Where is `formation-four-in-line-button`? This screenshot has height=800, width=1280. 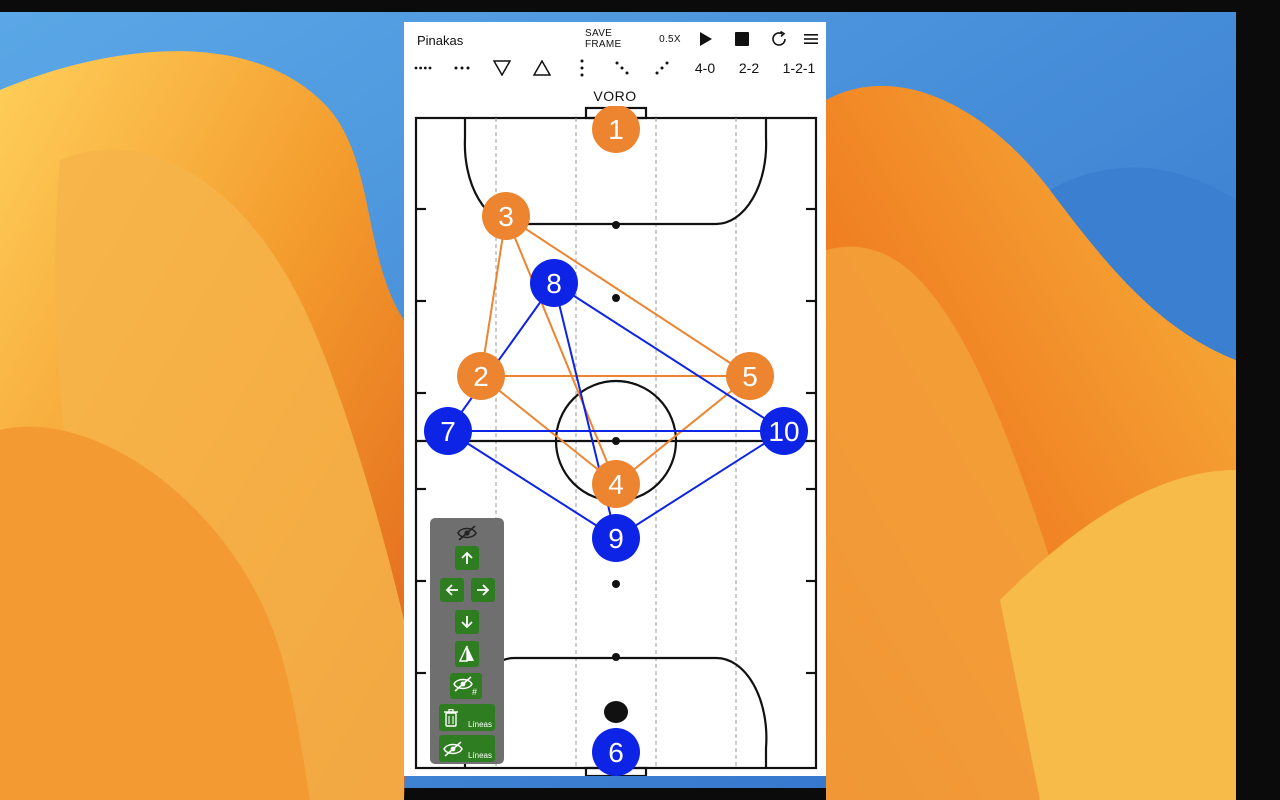
formation-four-in-line-button is located at coordinates (423, 68).